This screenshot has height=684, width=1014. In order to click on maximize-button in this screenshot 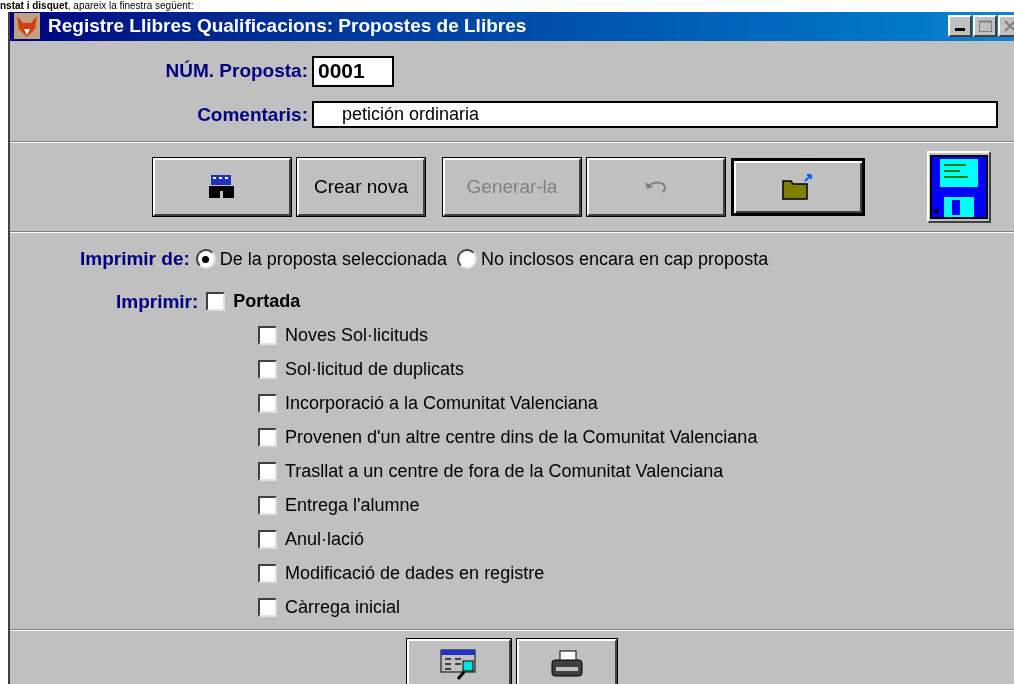, I will do `click(985, 26)`.